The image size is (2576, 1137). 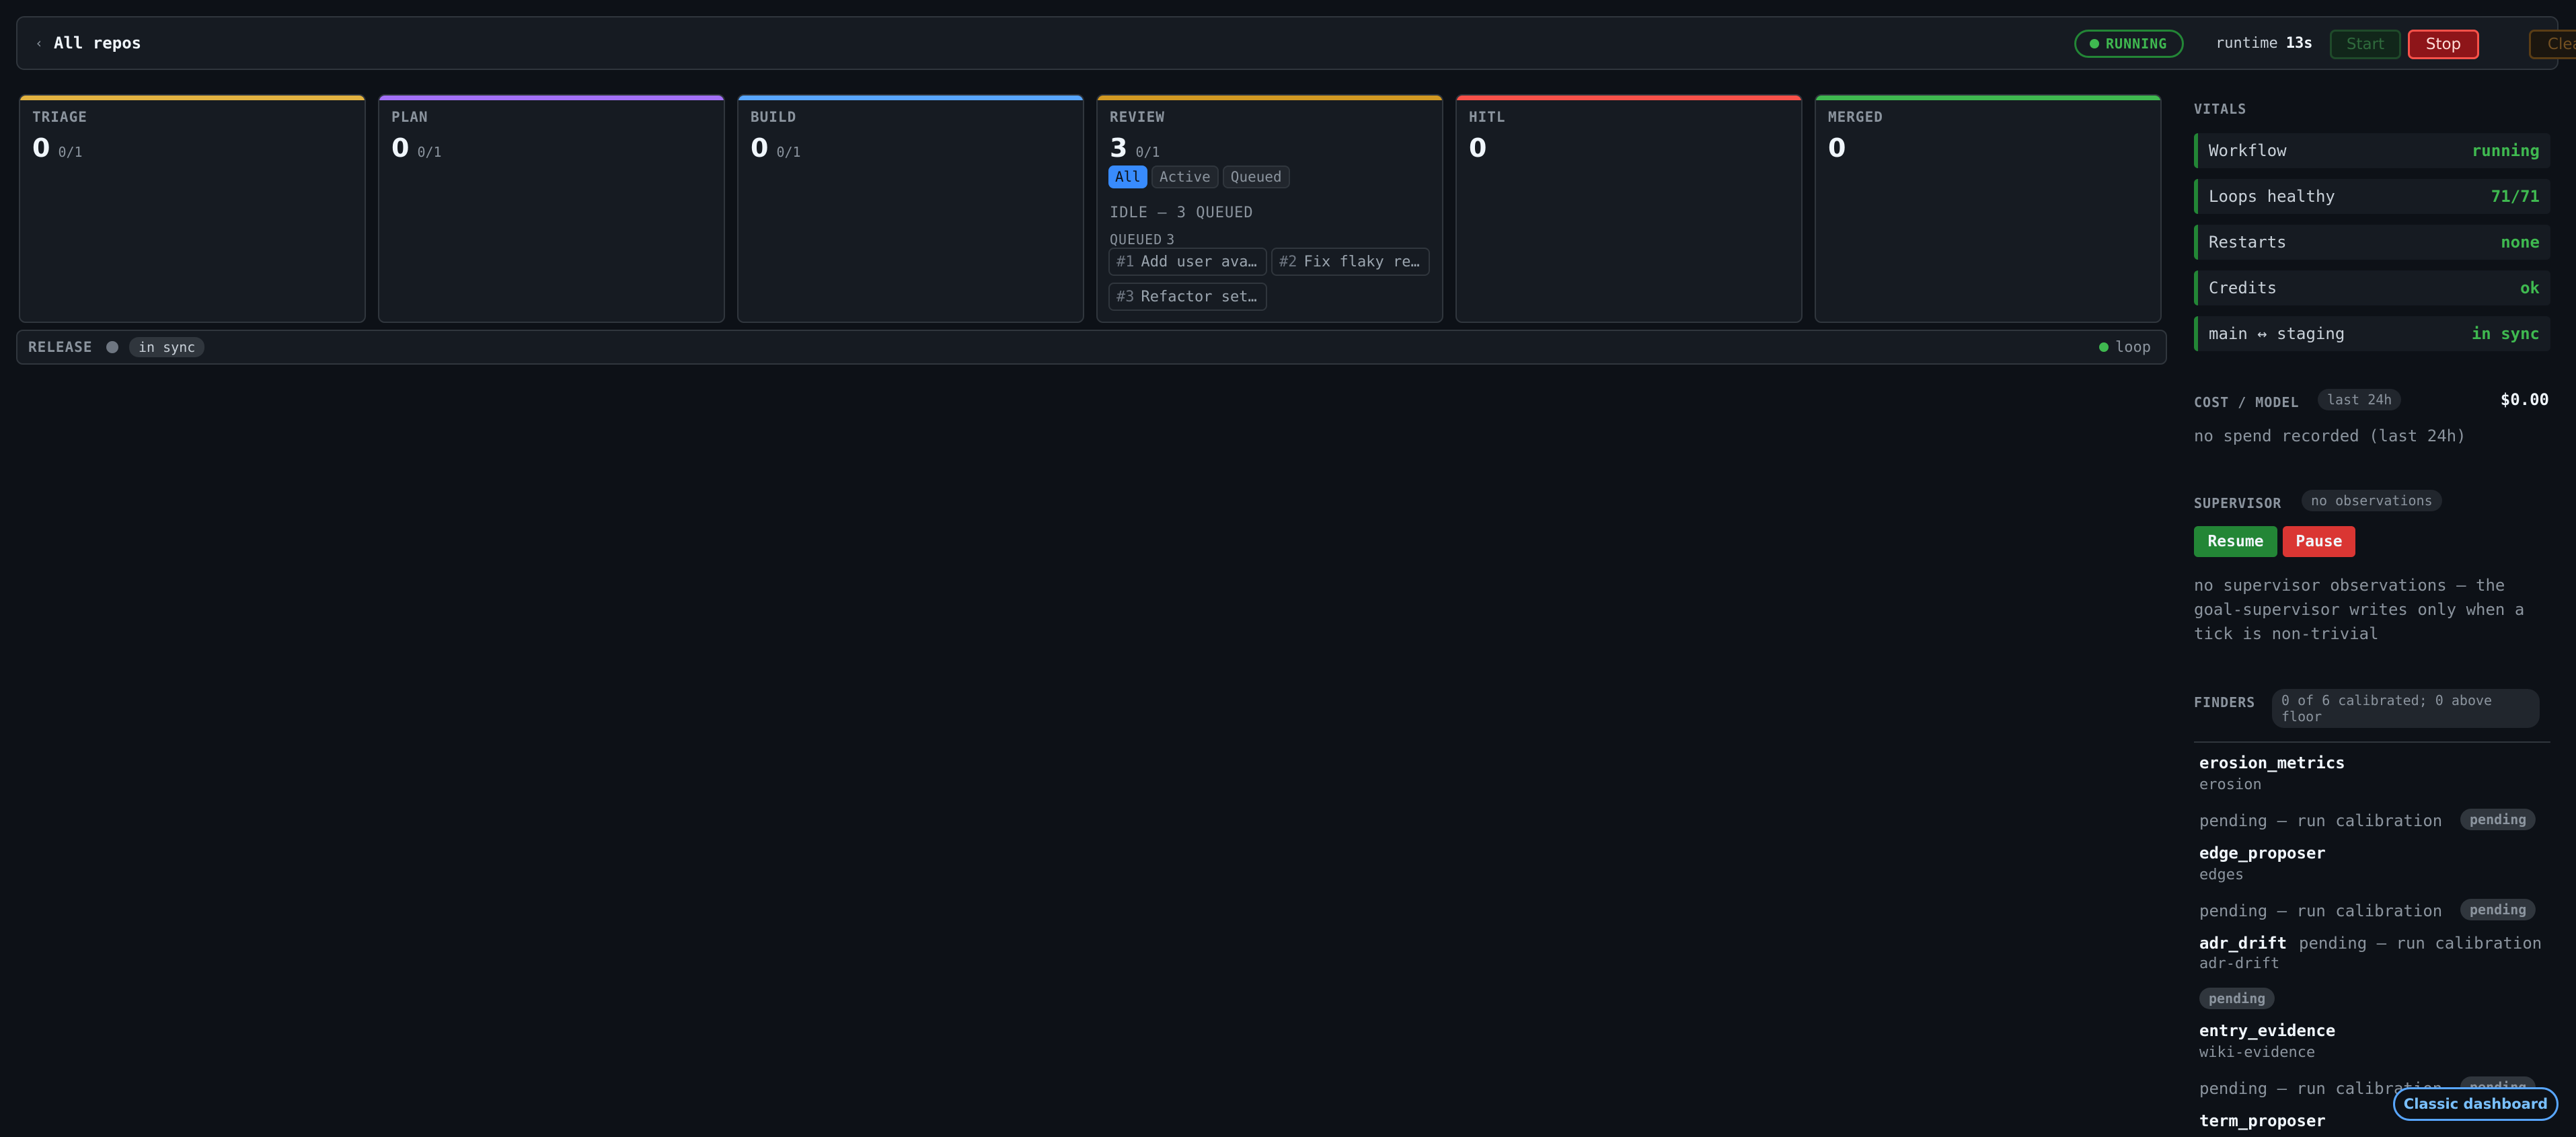 What do you see at coordinates (1200, 296) in the screenshot?
I see `queued-item-title: Refactor settings page` at bounding box center [1200, 296].